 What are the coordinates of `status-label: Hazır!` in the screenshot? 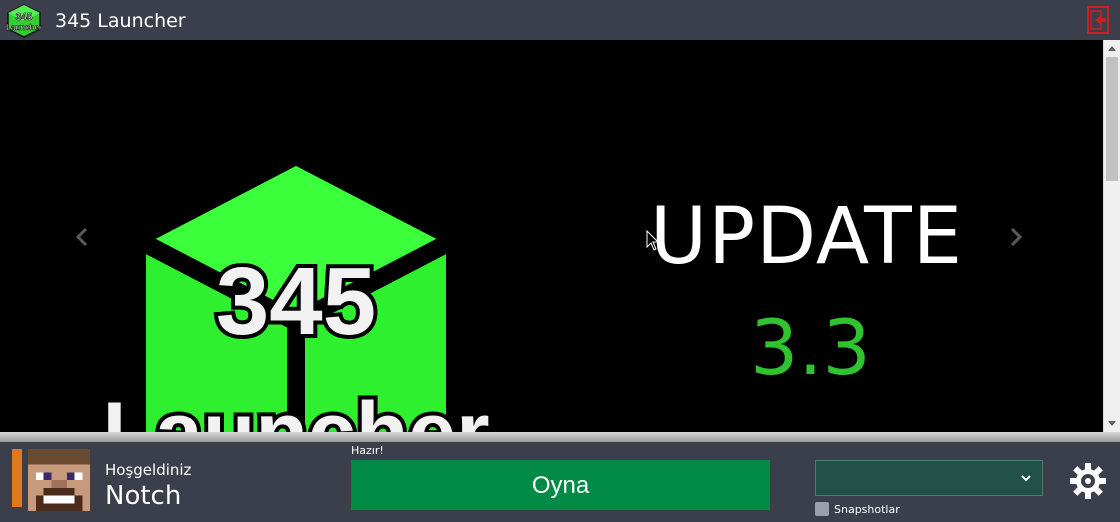 It's located at (367, 450).